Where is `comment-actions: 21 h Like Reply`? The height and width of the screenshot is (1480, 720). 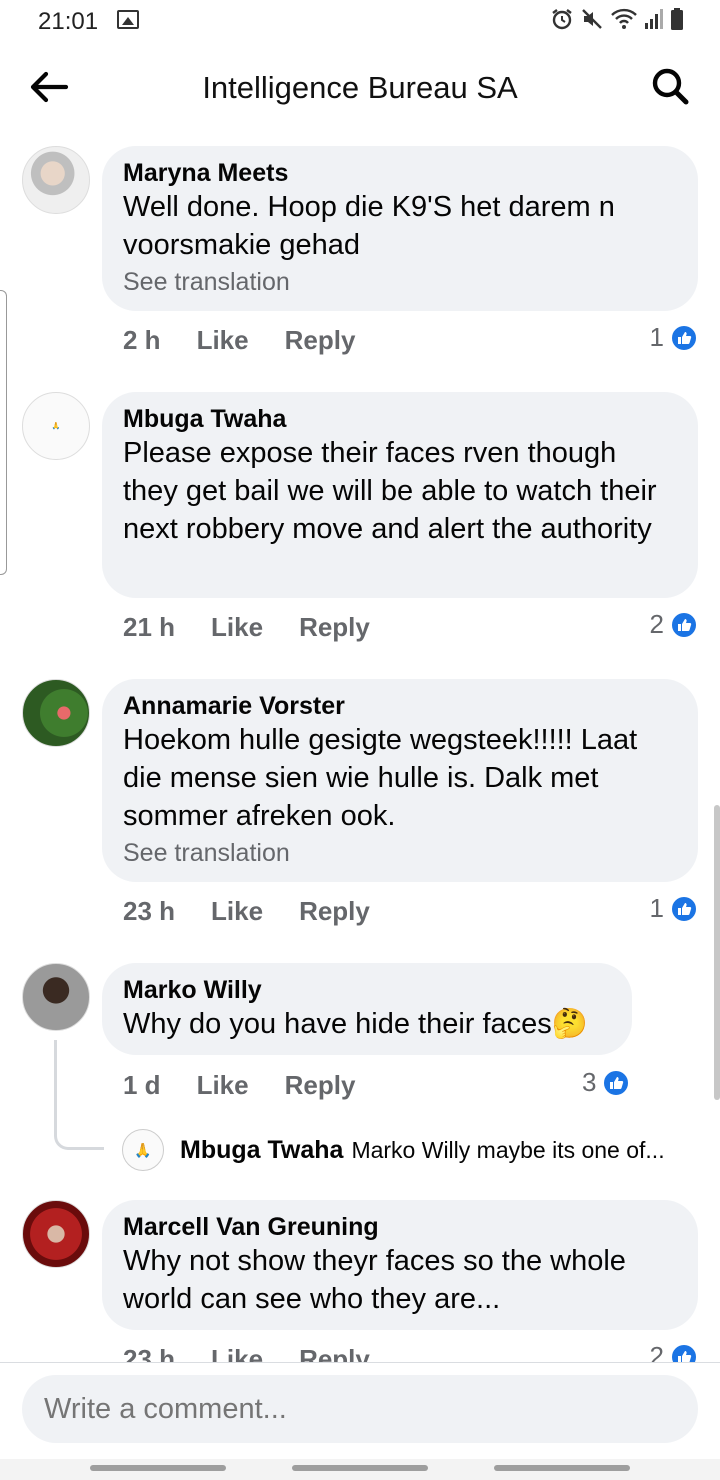
comment-actions: 21 h Like Reply is located at coordinates (246, 627).